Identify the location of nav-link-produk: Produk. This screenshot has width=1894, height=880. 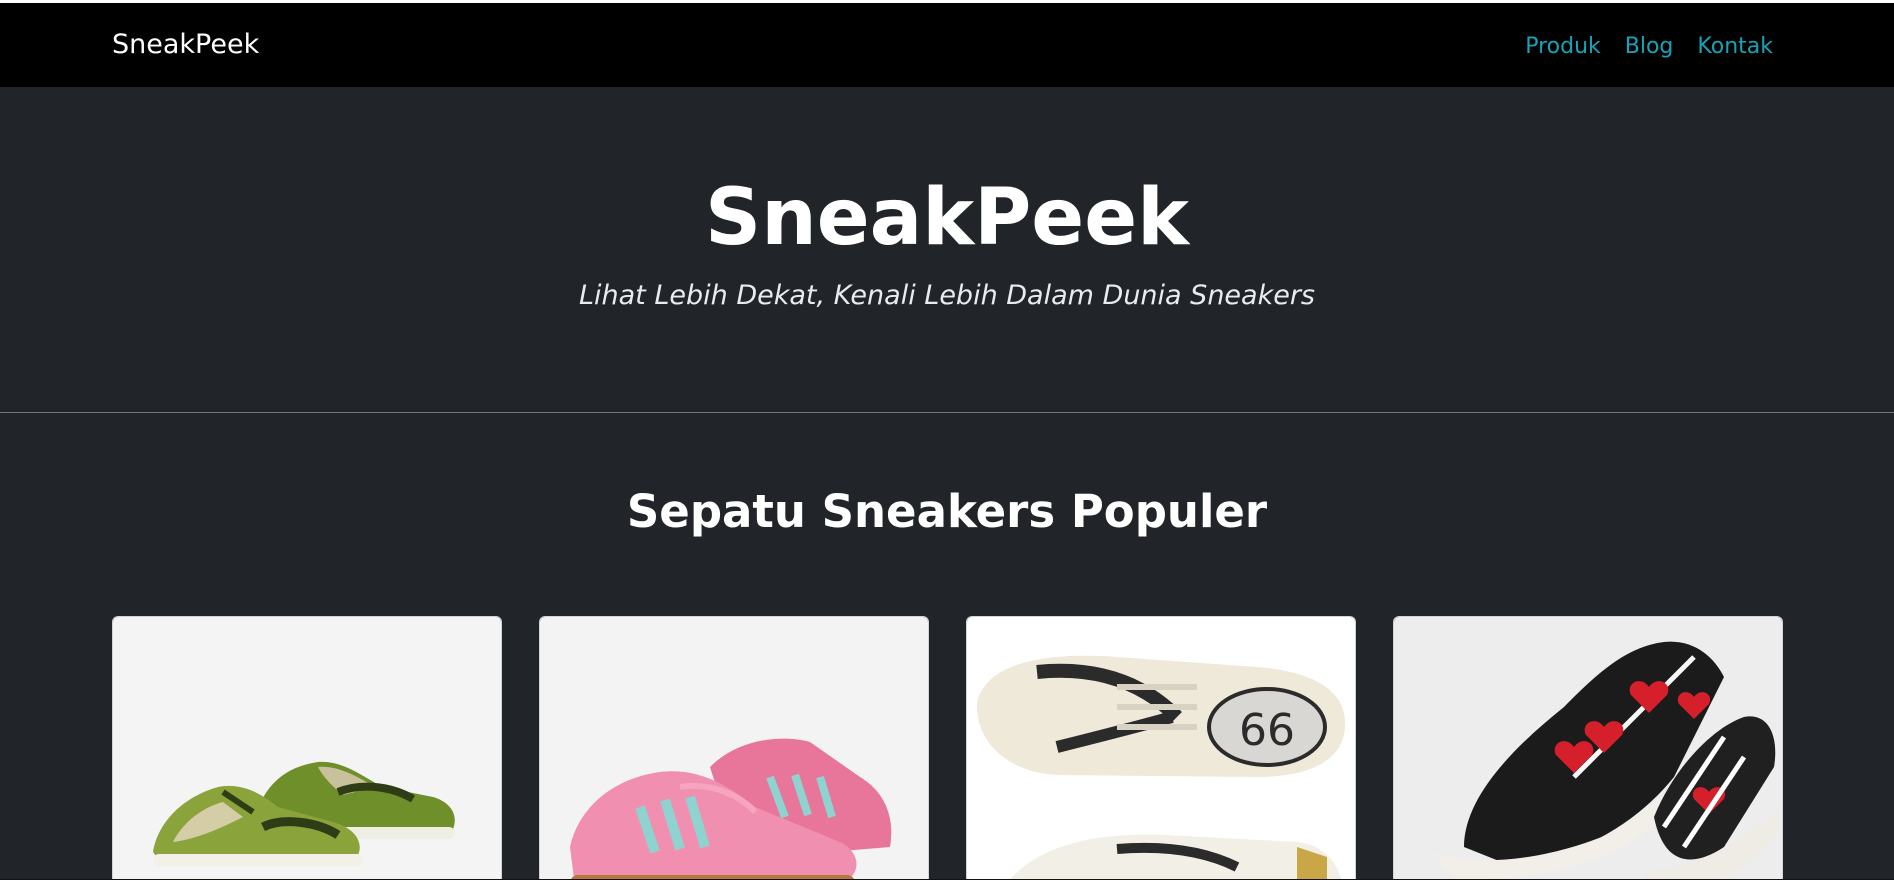
(1563, 47).